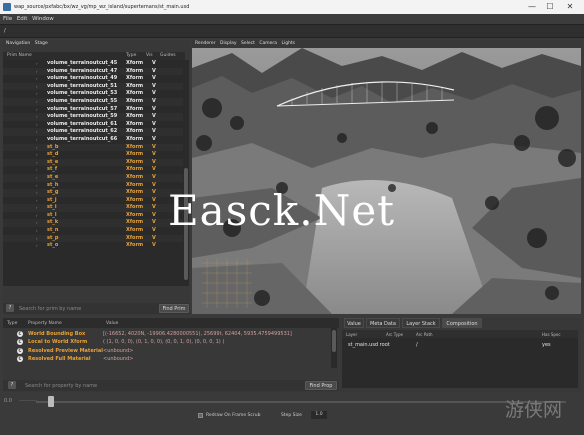 This screenshot has width=584, height=435. Describe the element at coordinates (424, 334) in the screenshot. I see `col-arc-path: Arc Path` at that location.